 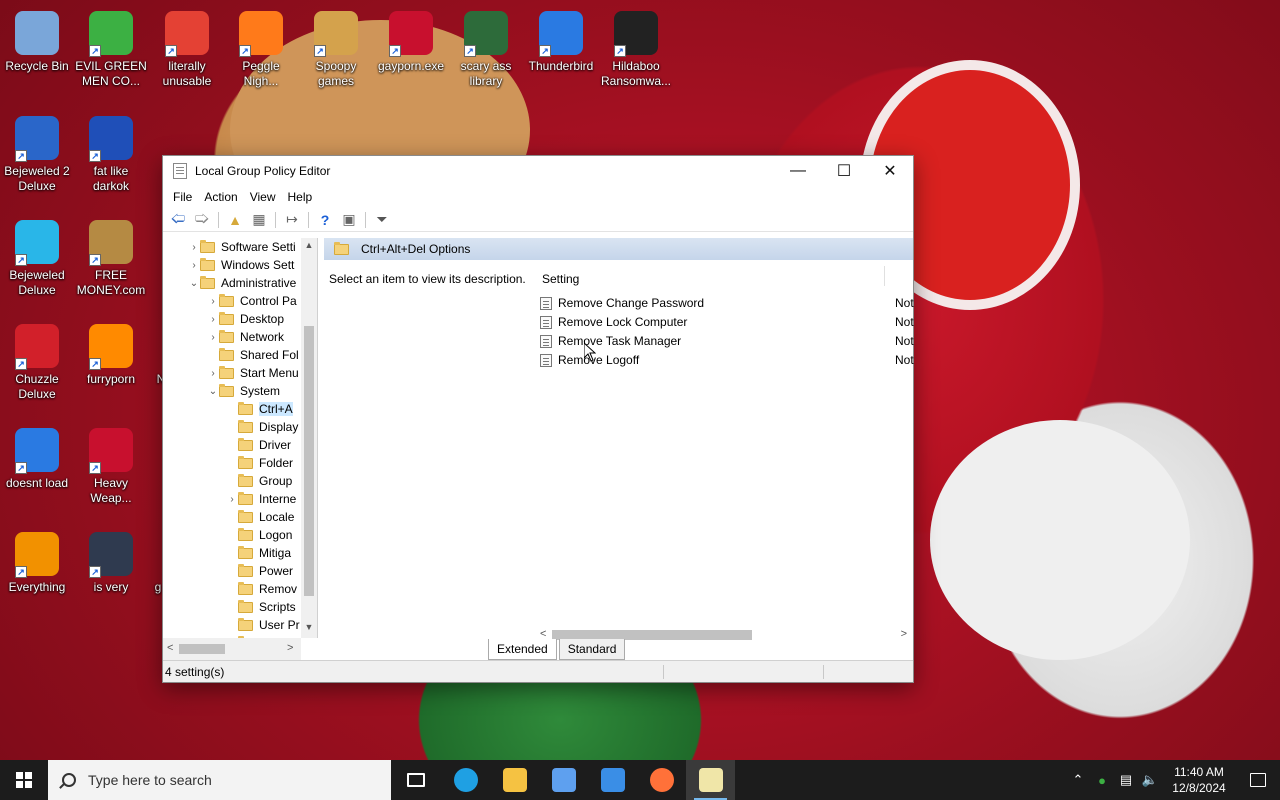 What do you see at coordinates (240, 283) in the screenshot?
I see `tree-item: ⌄ Administrative` at bounding box center [240, 283].